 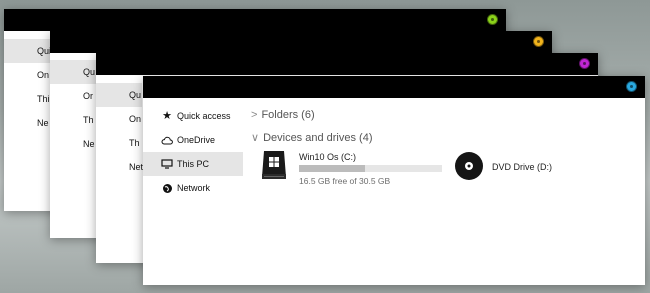 I want to click on nav-item-label: Quick access, so click(x=204, y=116).